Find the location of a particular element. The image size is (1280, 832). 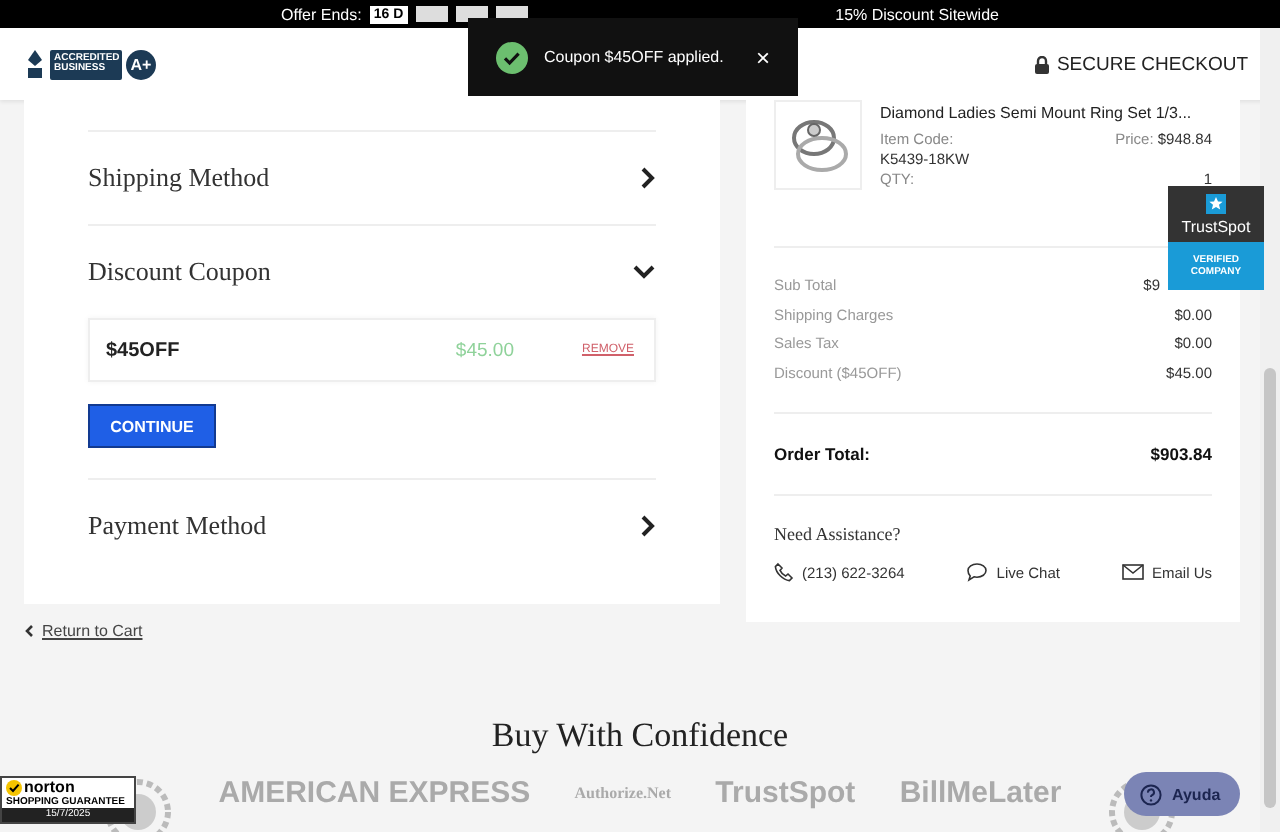

partner-logo: AMERICAN EXPRESS is located at coordinates (374, 793).